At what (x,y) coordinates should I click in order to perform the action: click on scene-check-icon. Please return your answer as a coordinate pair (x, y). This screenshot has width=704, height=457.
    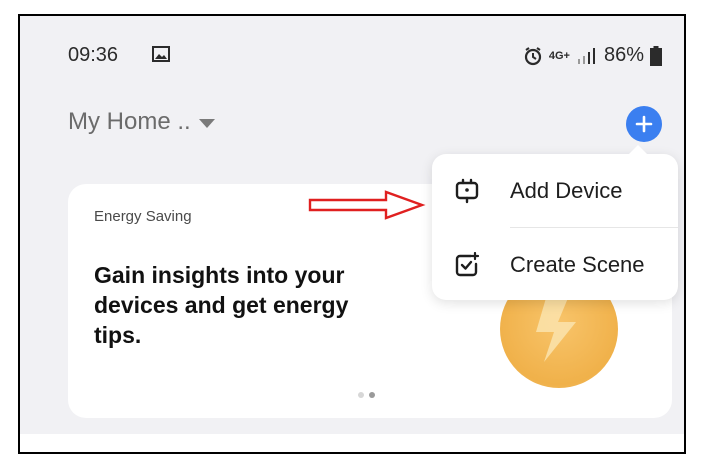
    Looking at the image, I should click on (467, 263).